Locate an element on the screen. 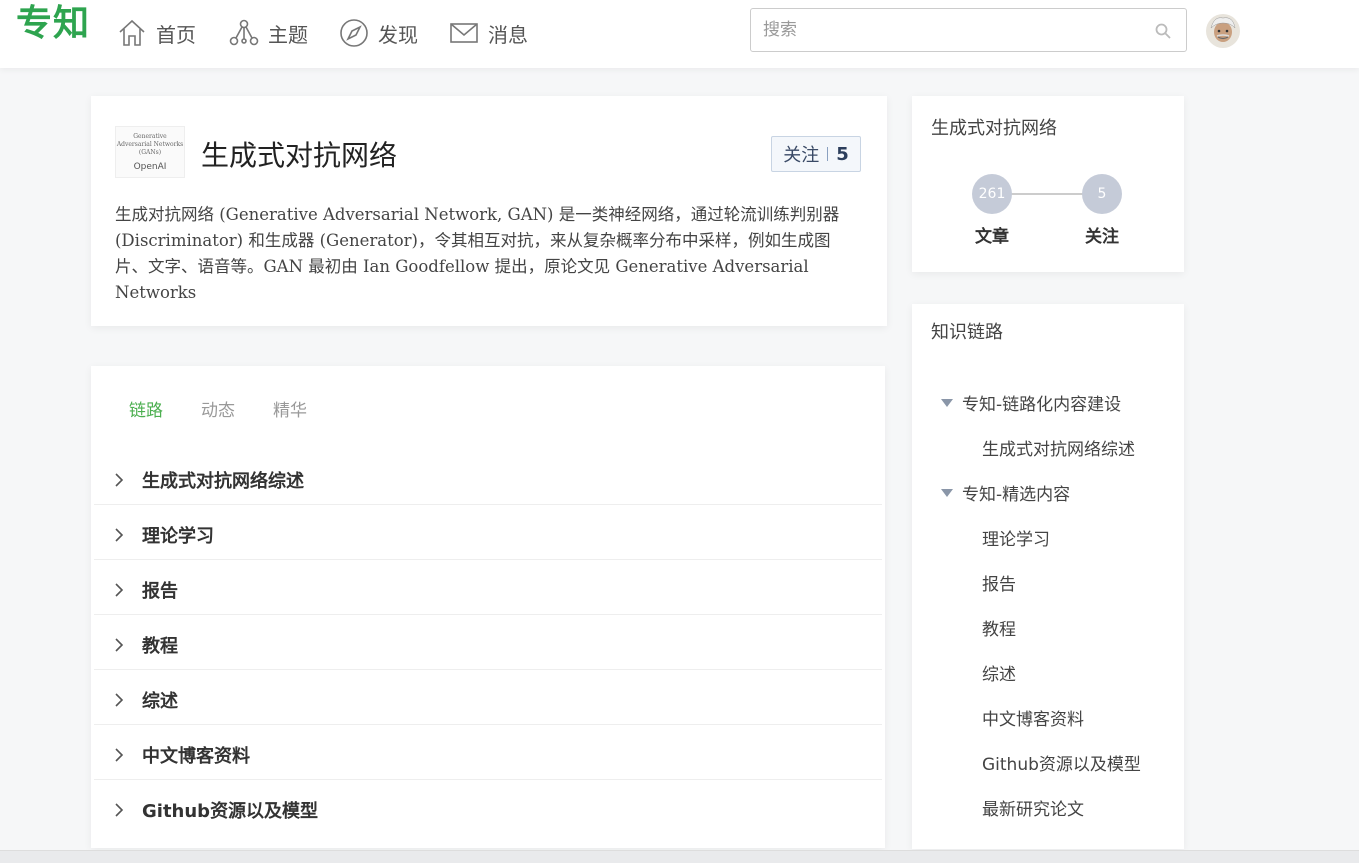 The image size is (1359, 863). site-logo: 专知 is located at coordinates (53, 24).